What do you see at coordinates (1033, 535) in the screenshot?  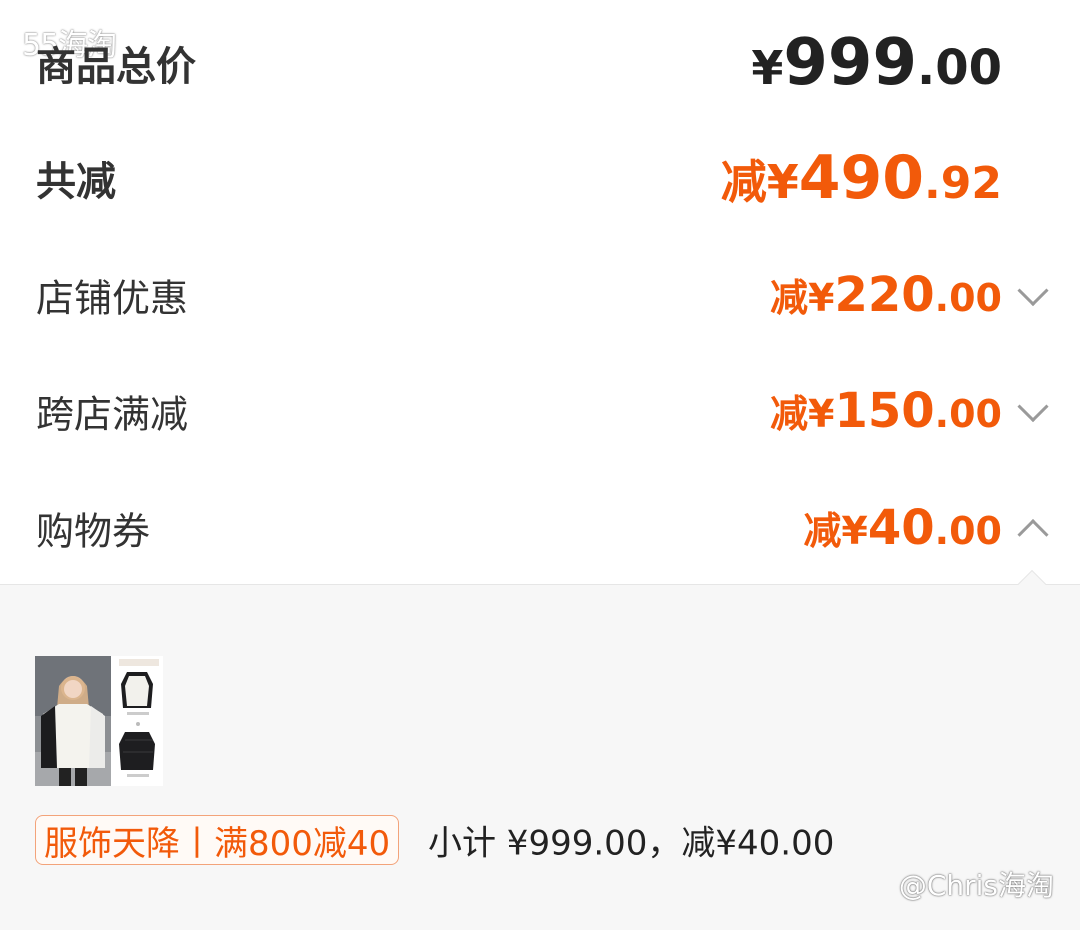 I see `chevron-up-icon` at bounding box center [1033, 535].